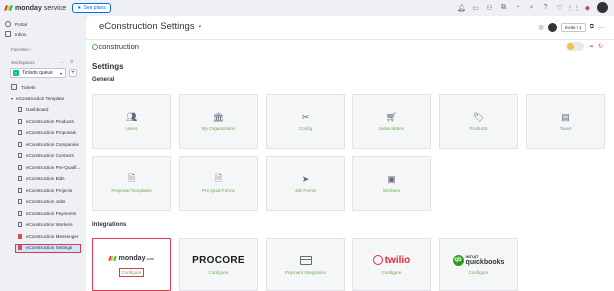 This screenshot has width=614, height=291. What do you see at coordinates (147, 26) in the screenshot?
I see `board-title-text: eConstruction Settings` at bounding box center [147, 26].